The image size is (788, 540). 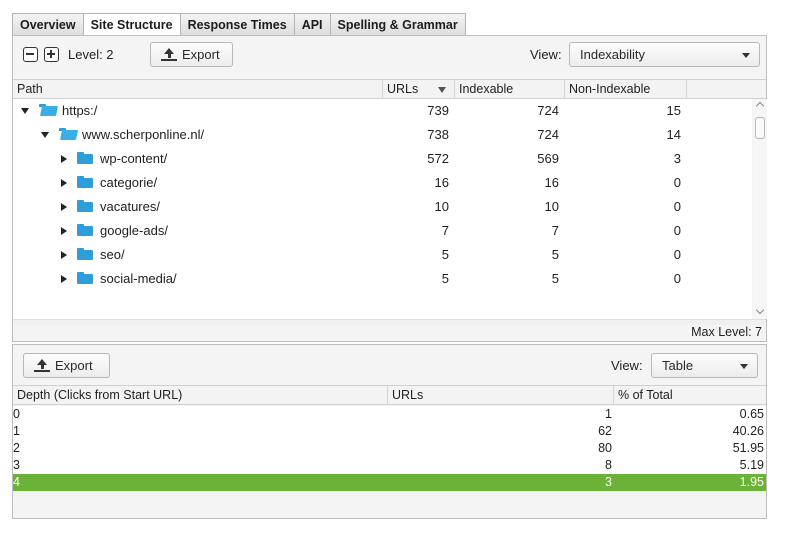 I want to click on view-select: Indexability, so click(x=664, y=54).